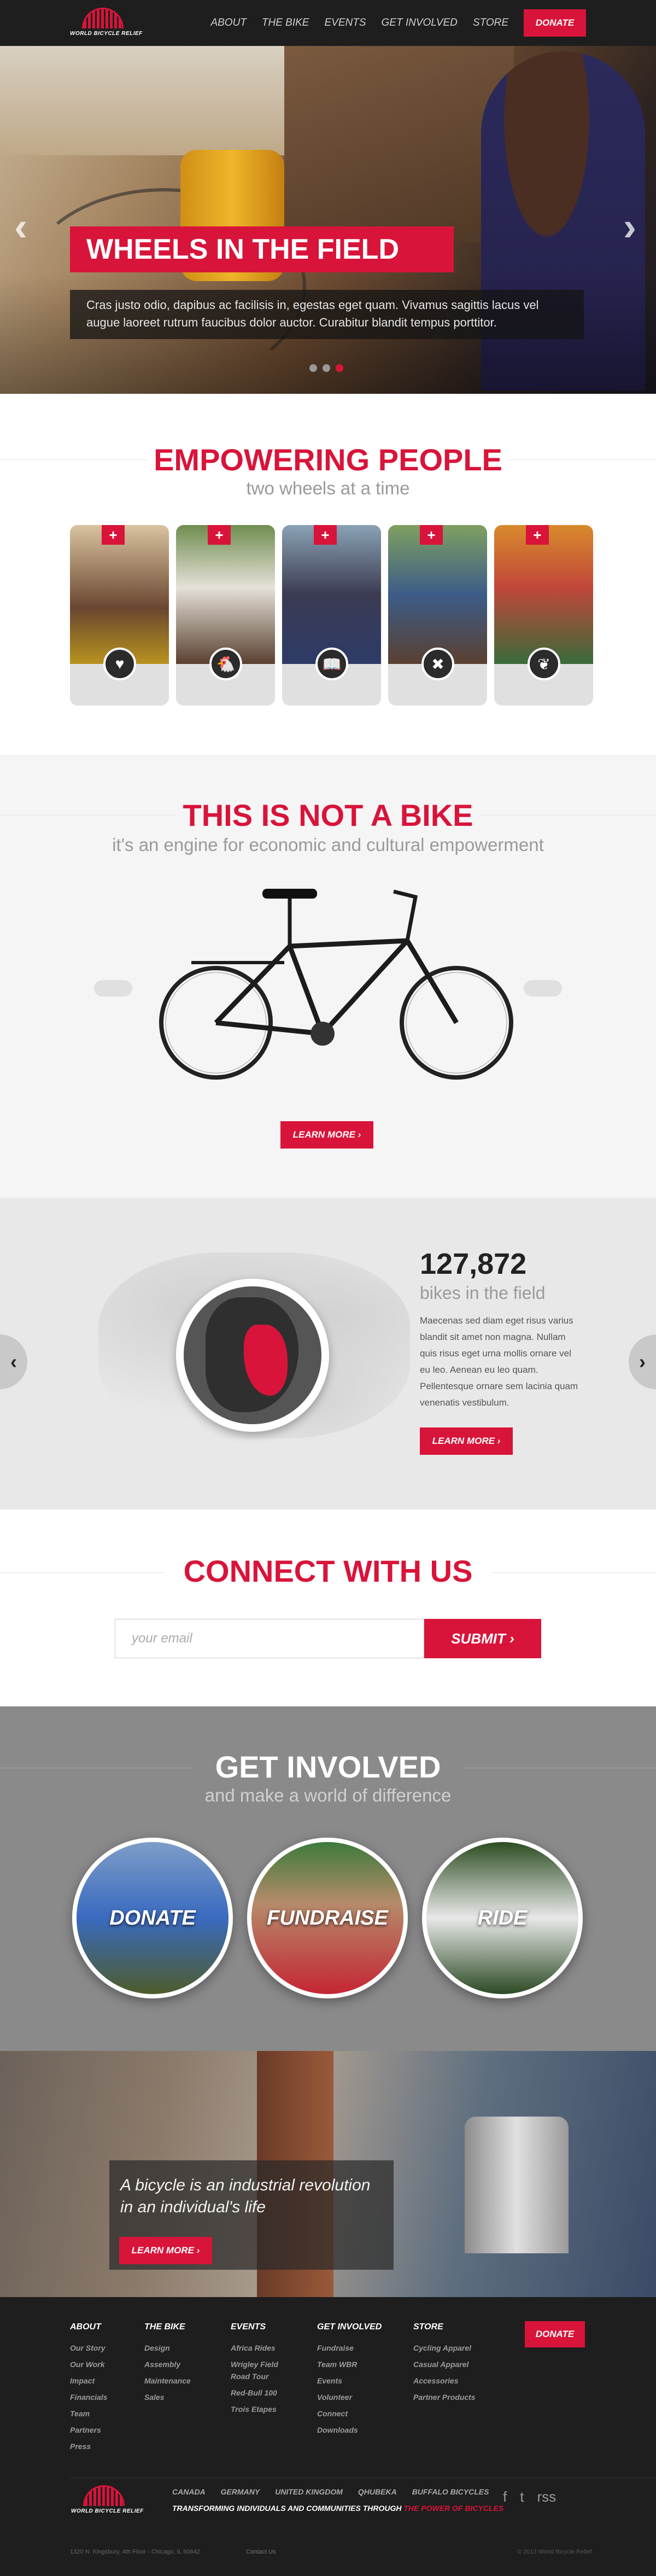  What do you see at coordinates (240, 2491) in the screenshot?
I see `country-link: GERMANY` at bounding box center [240, 2491].